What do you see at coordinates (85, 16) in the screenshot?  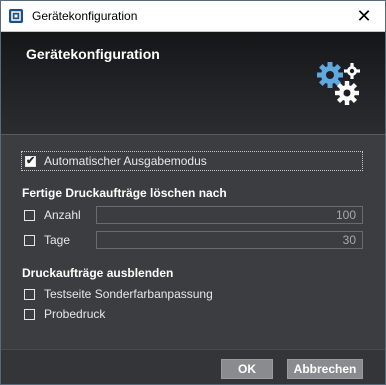 I see `window-title: Gerätekonfiguration` at bounding box center [85, 16].